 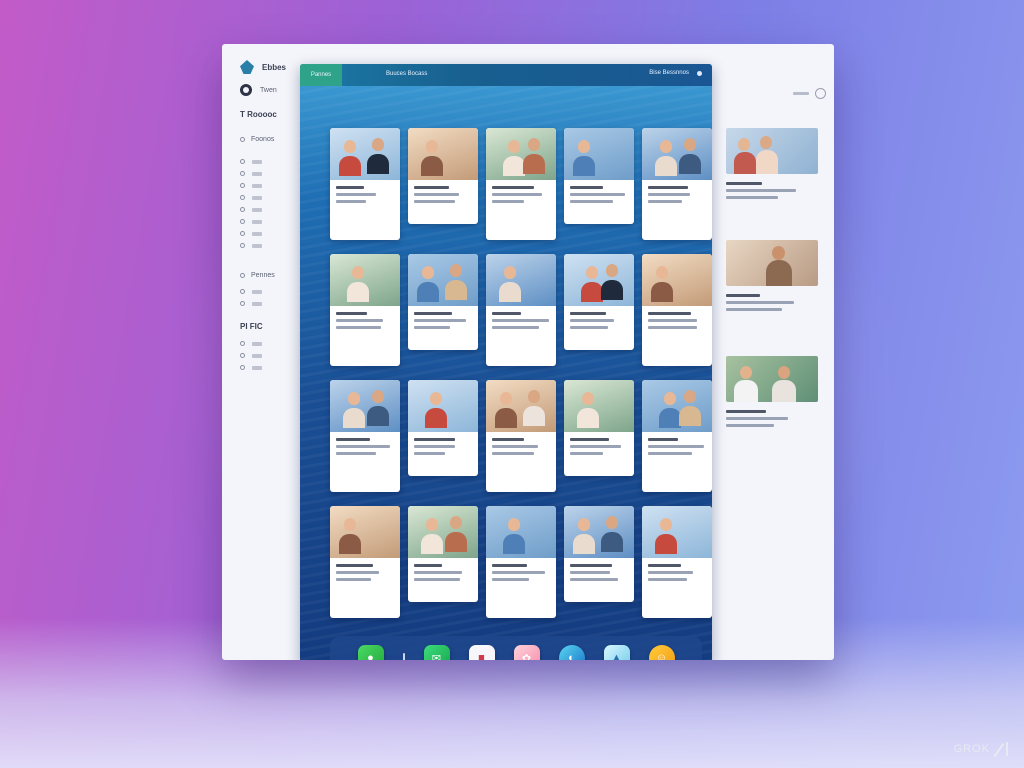 I want to click on top-bar-label: Bise Bessnnos, so click(x=669, y=73).